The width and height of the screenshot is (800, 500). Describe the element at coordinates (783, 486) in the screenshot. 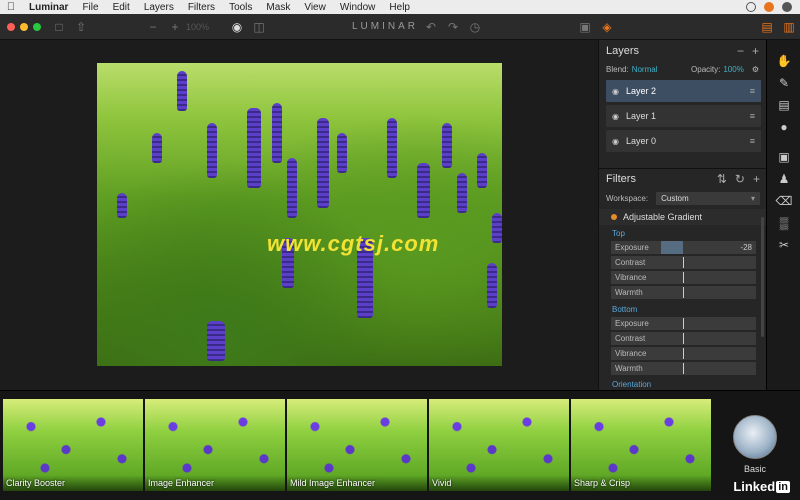

I see `linkedin-badge: in` at that location.